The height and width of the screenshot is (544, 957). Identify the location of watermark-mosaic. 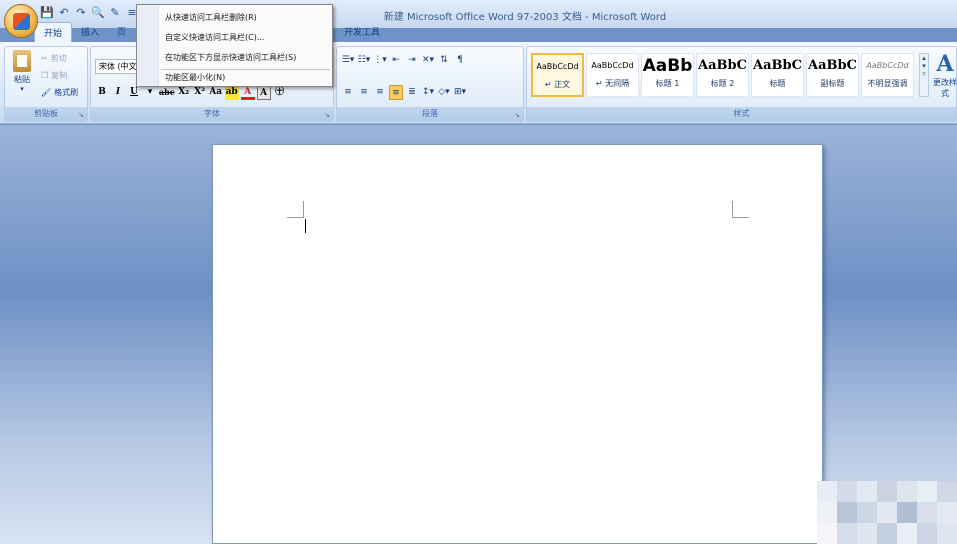
(887, 512).